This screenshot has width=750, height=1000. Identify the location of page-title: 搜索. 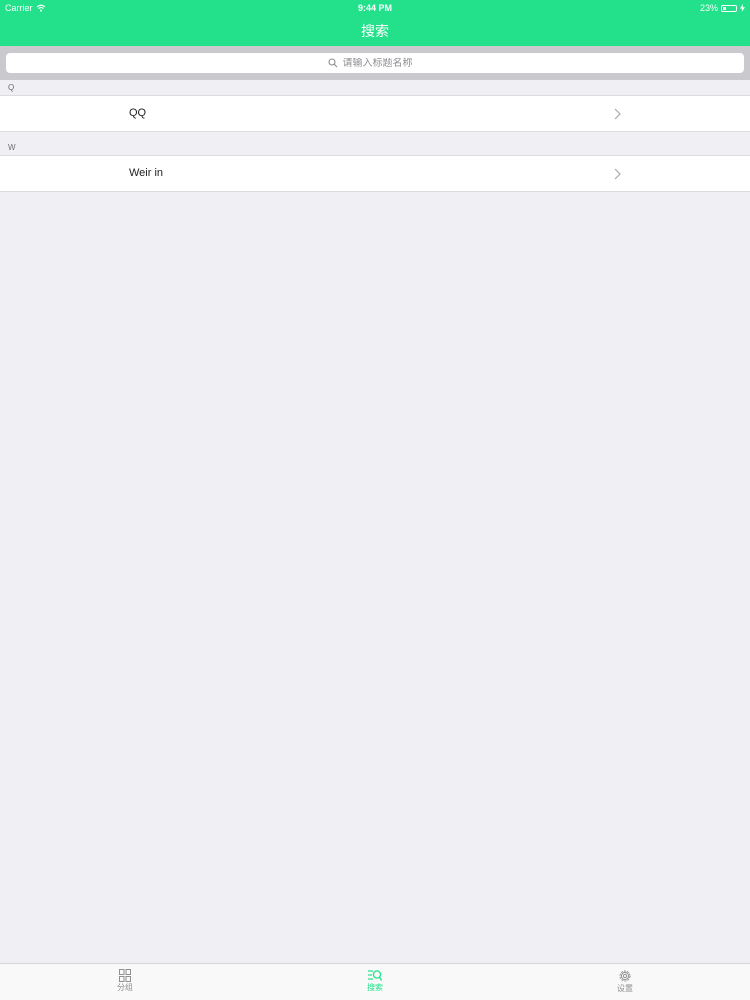
(375, 31).